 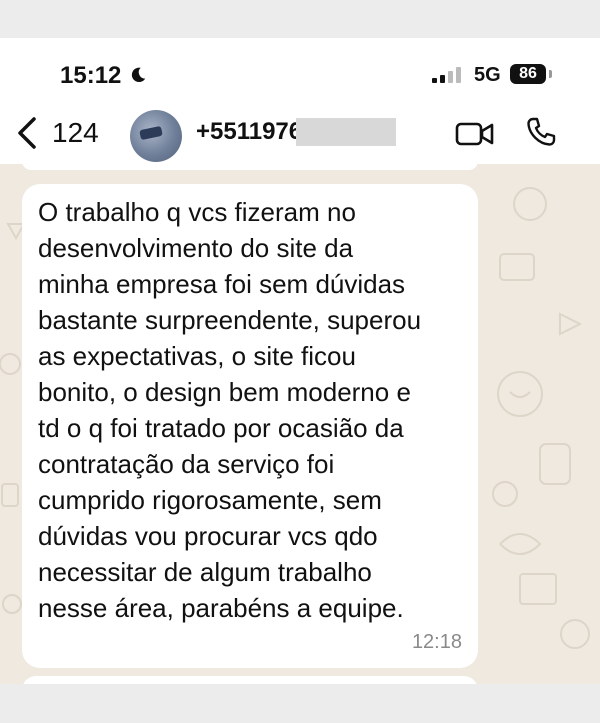 I want to click on contact-name: +5511976, so click(x=249, y=132).